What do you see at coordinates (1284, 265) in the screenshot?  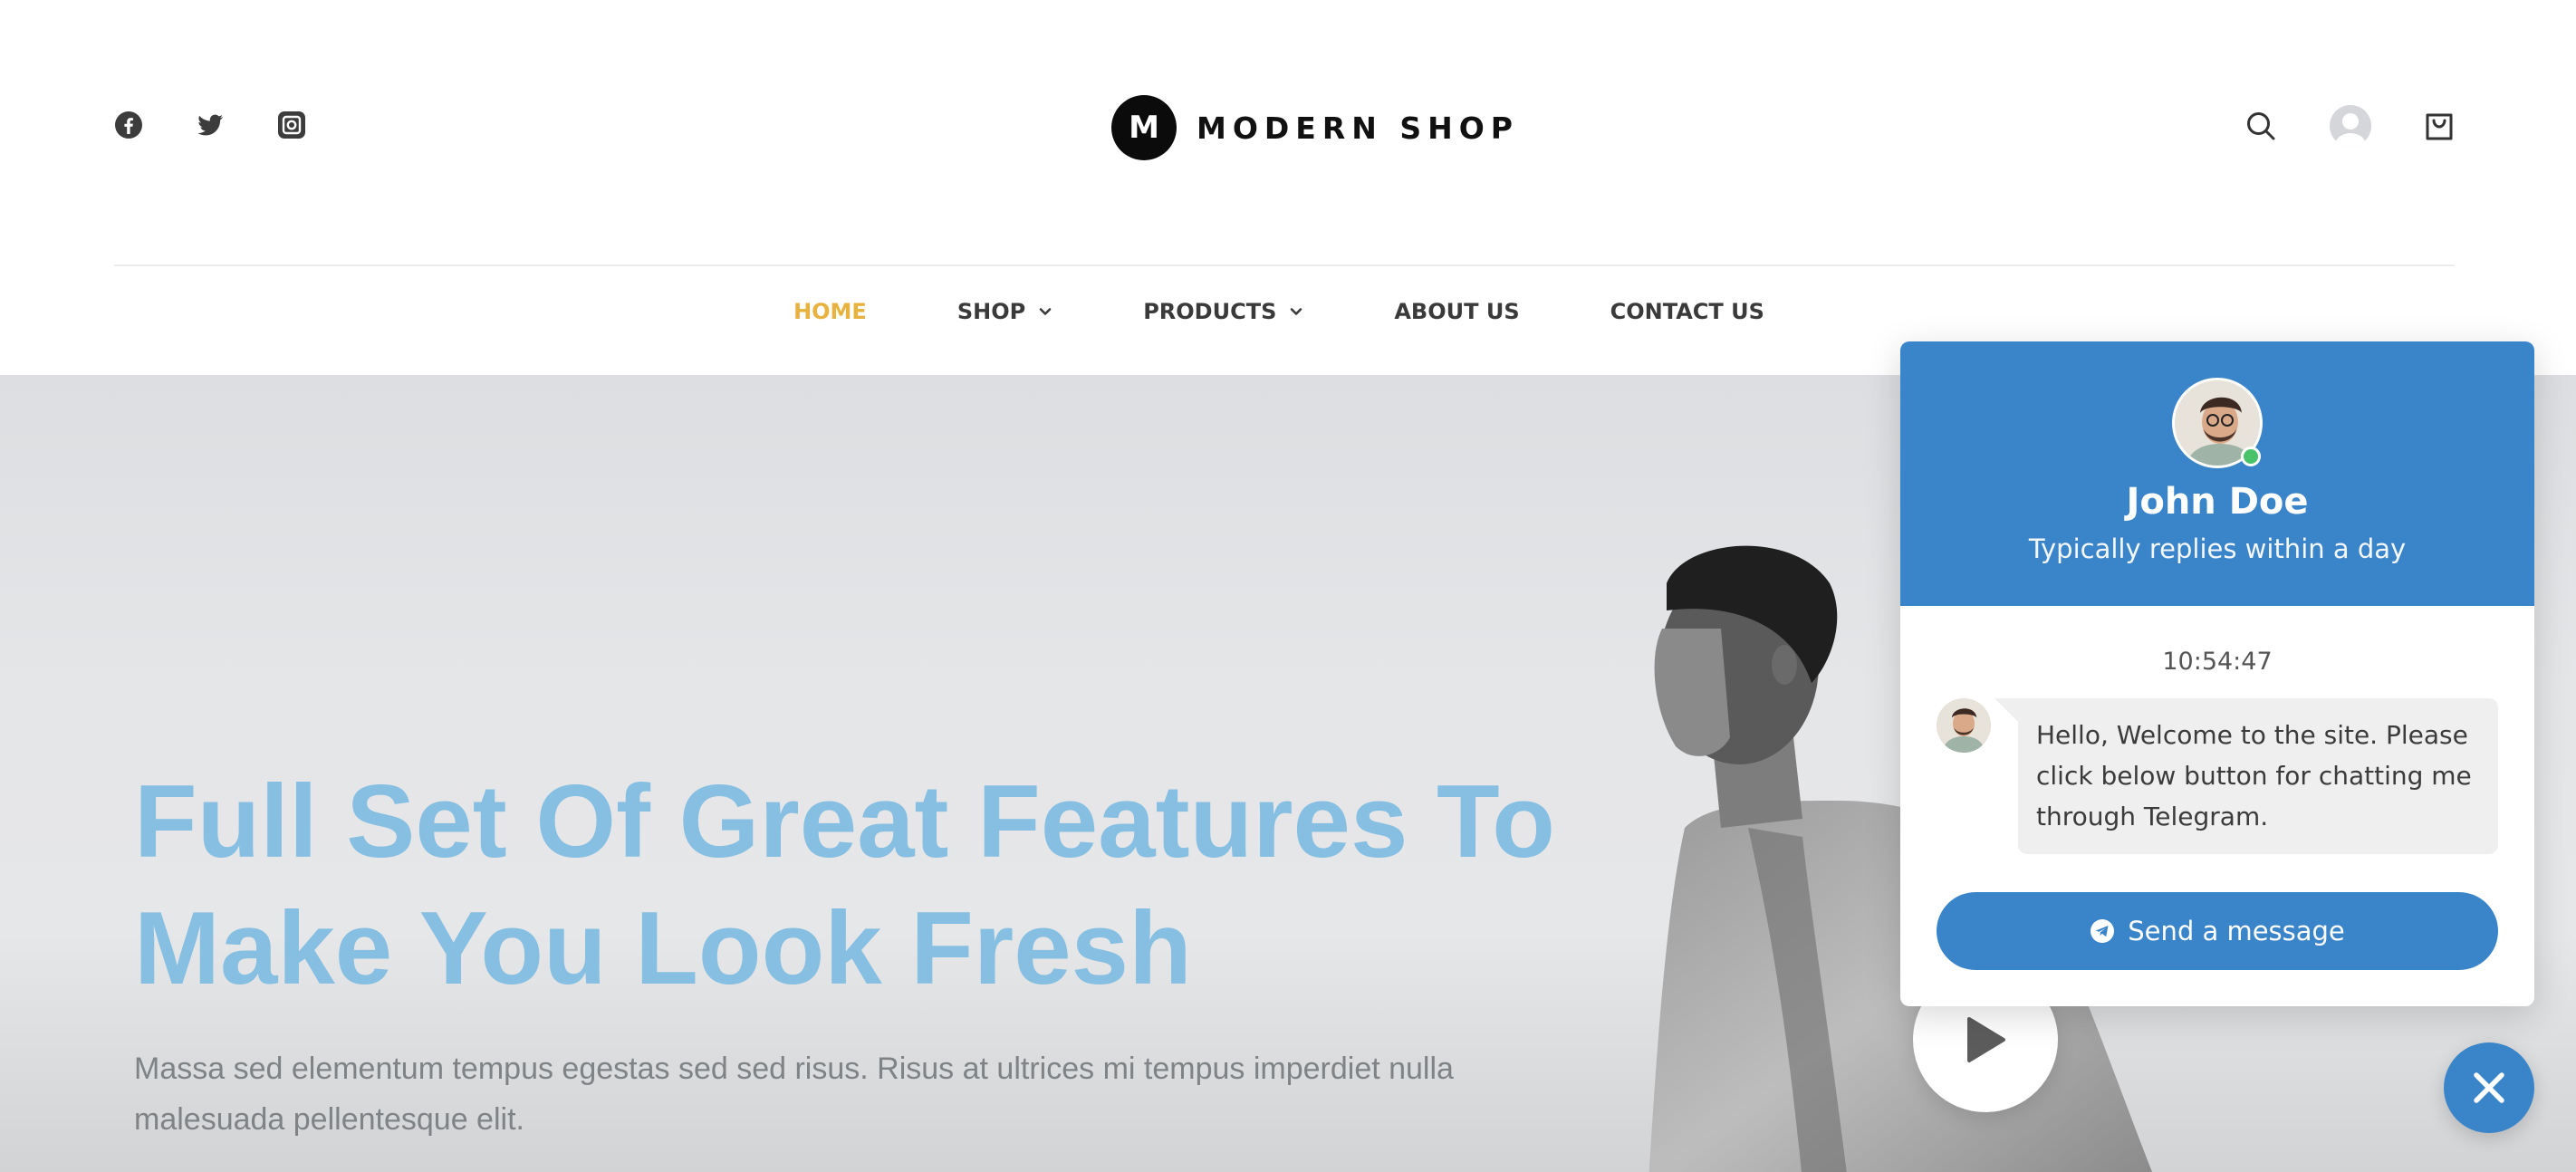 I see `header-divider` at bounding box center [1284, 265].